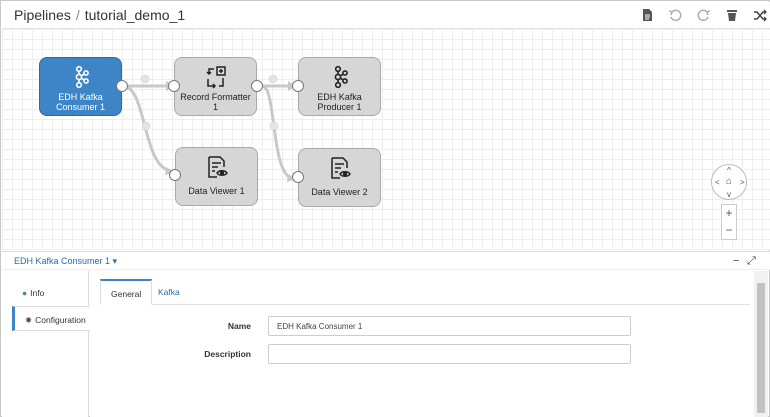 The height and width of the screenshot is (417, 770). I want to click on side-item-label: Info, so click(37, 293).